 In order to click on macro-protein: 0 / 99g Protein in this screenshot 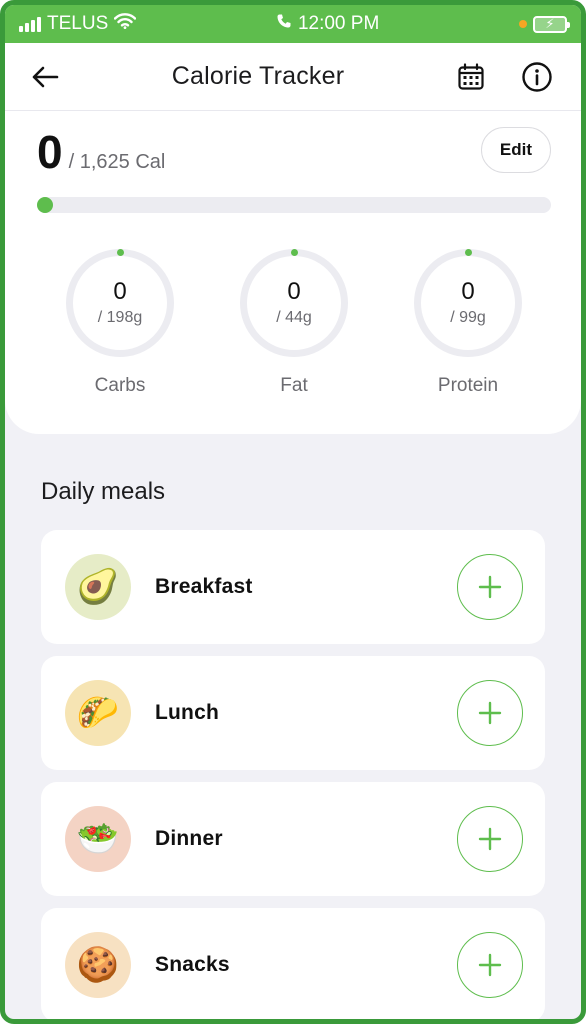, I will do `click(468, 323)`.